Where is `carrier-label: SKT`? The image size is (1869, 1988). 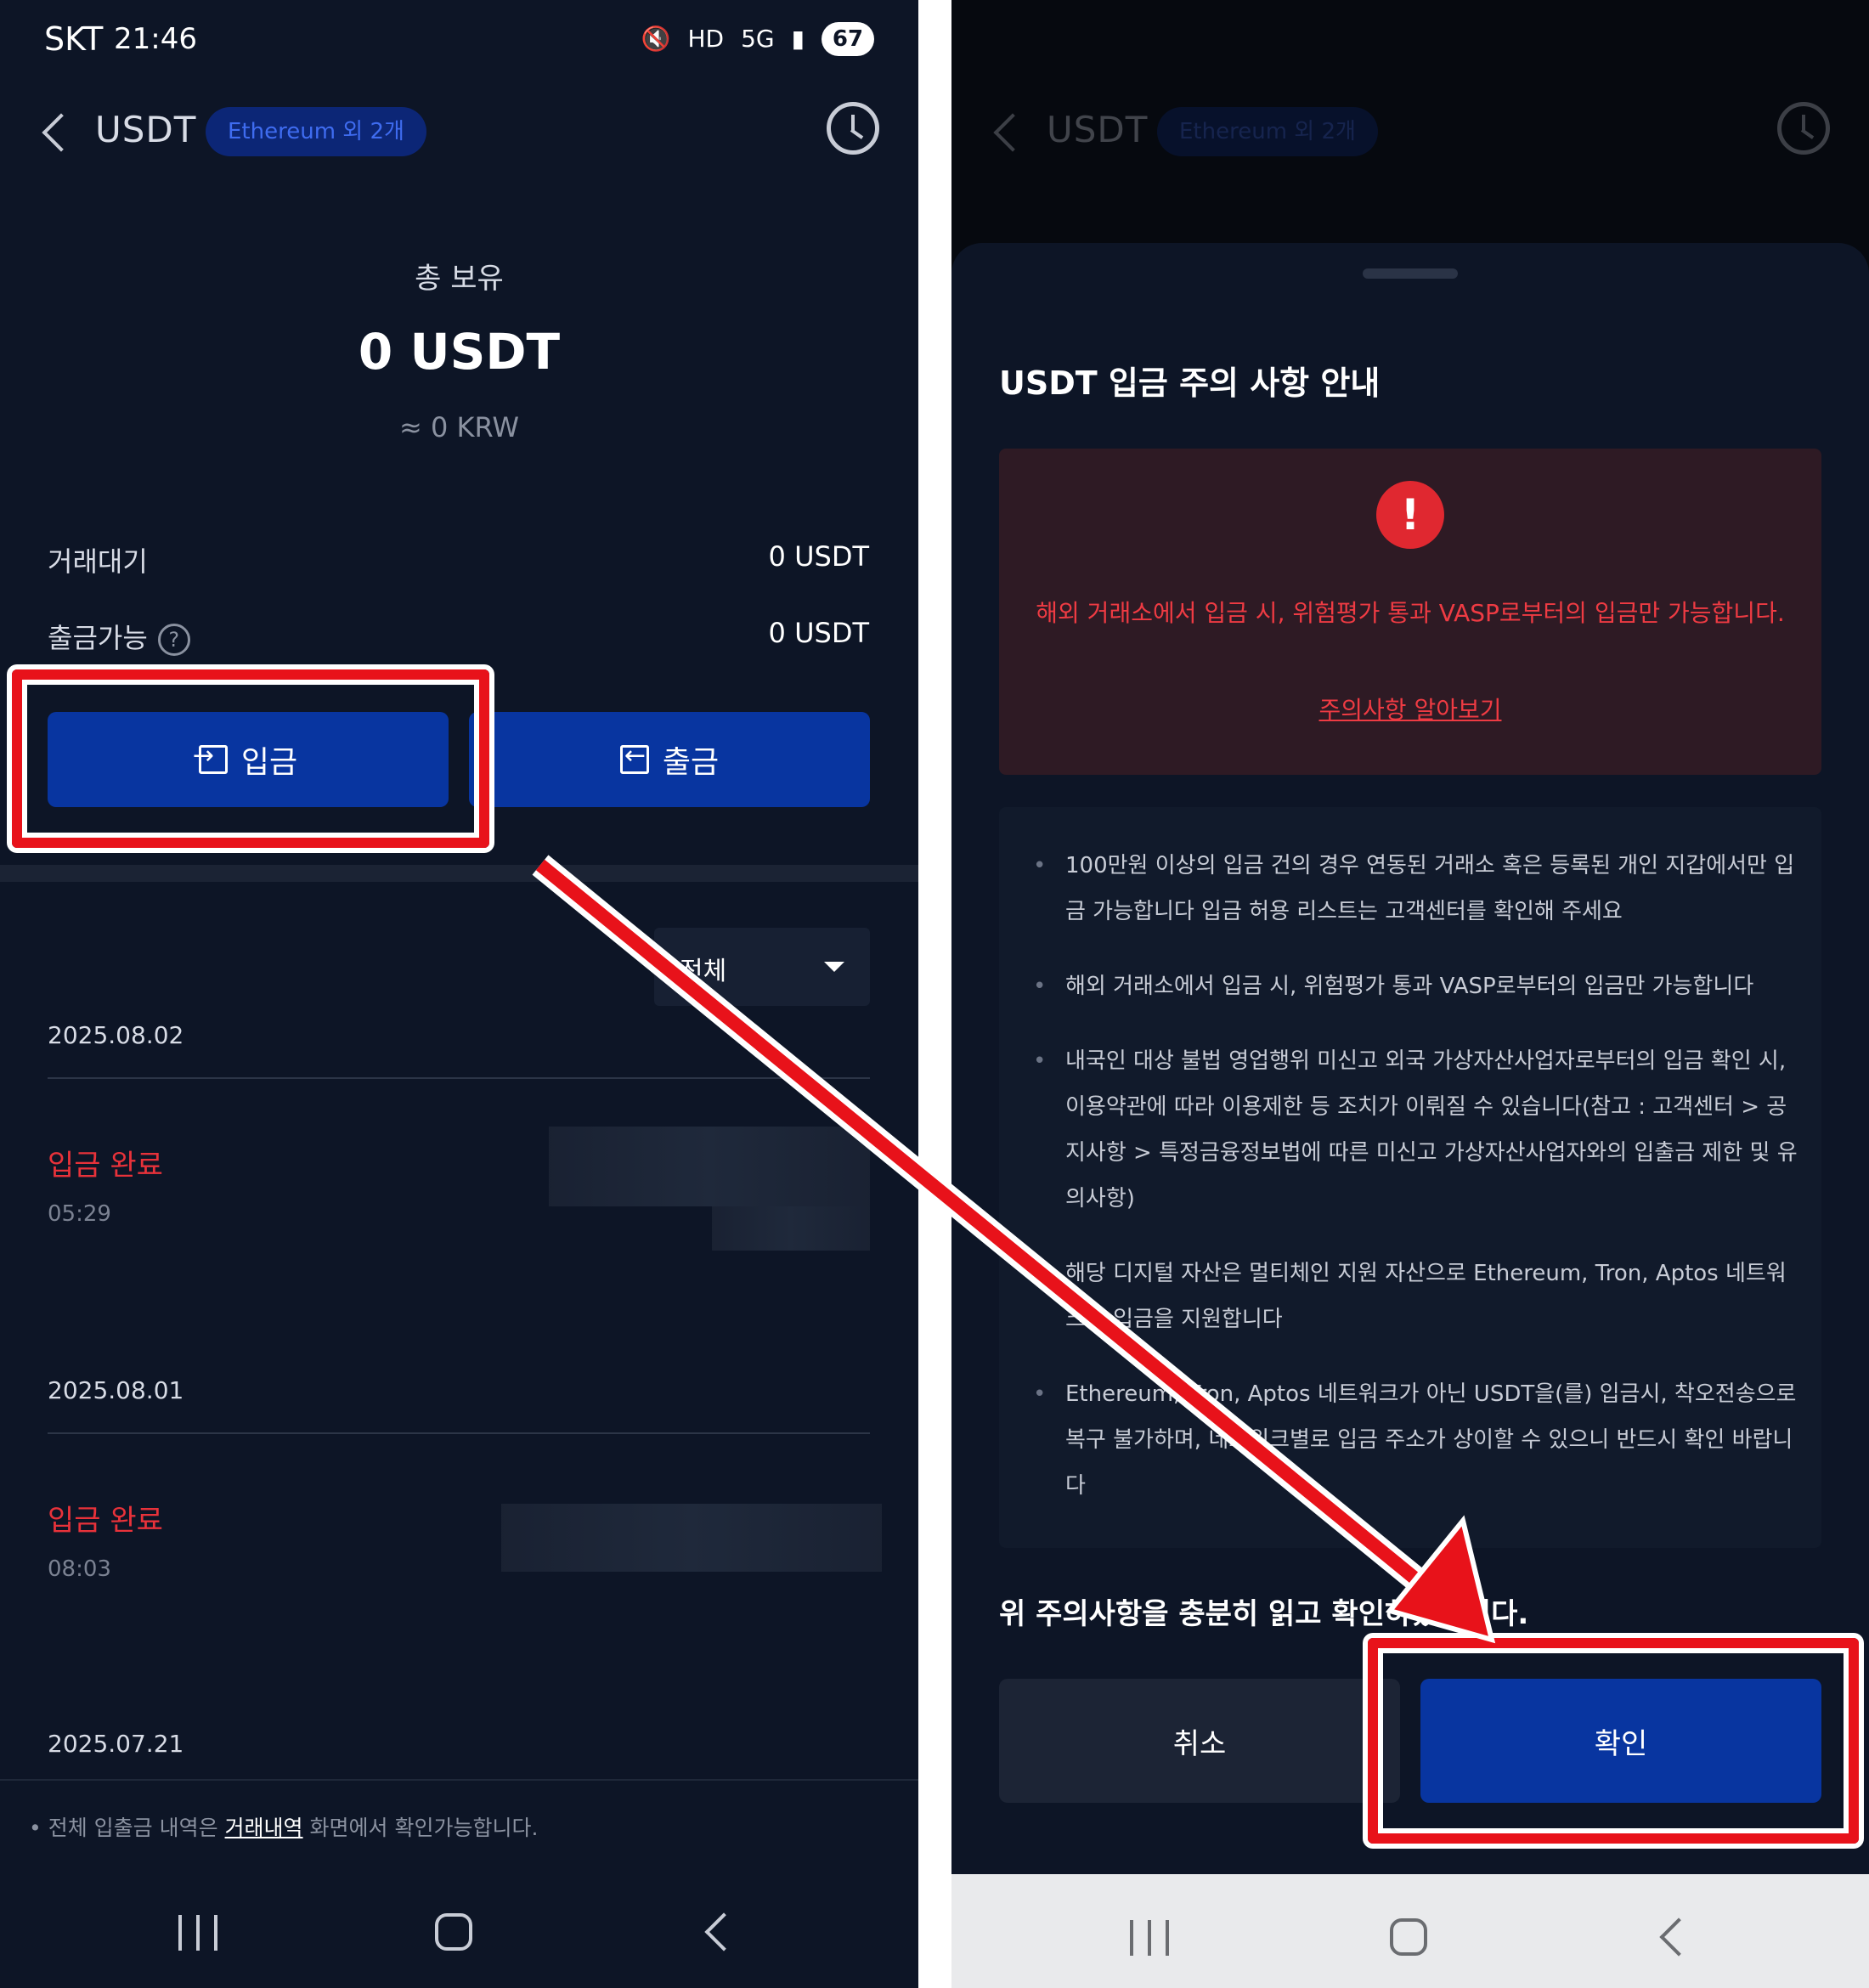 carrier-label: SKT is located at coordinates (74, 39).